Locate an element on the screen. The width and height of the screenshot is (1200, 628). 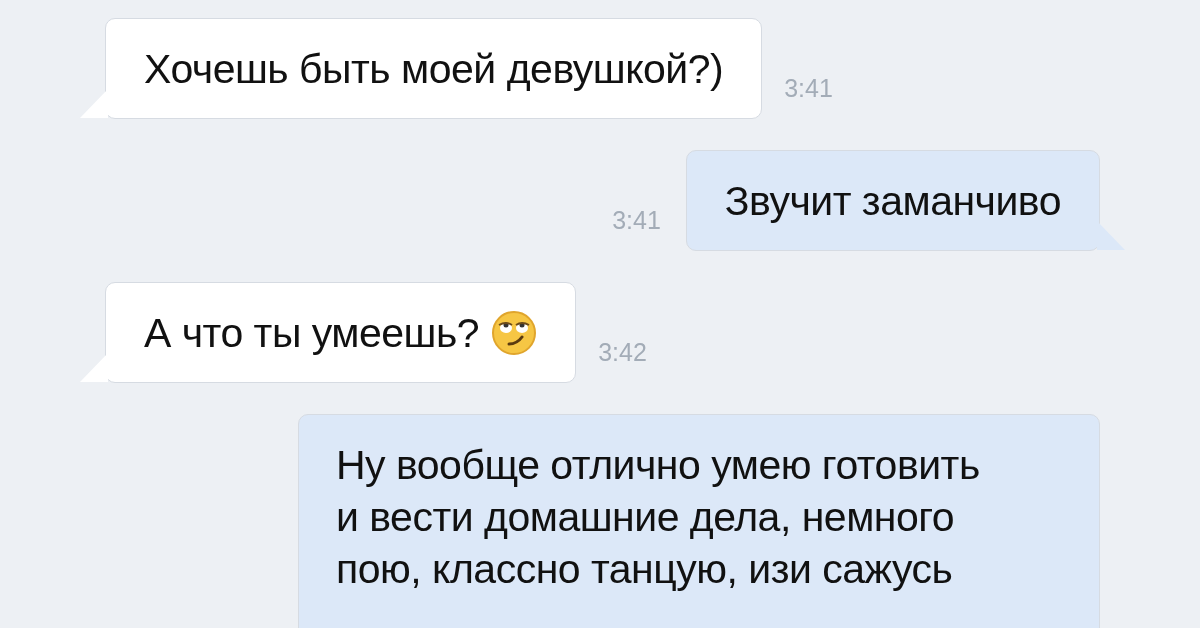
message-text: Звучит заманчиво is located at coordinates (892, 200).